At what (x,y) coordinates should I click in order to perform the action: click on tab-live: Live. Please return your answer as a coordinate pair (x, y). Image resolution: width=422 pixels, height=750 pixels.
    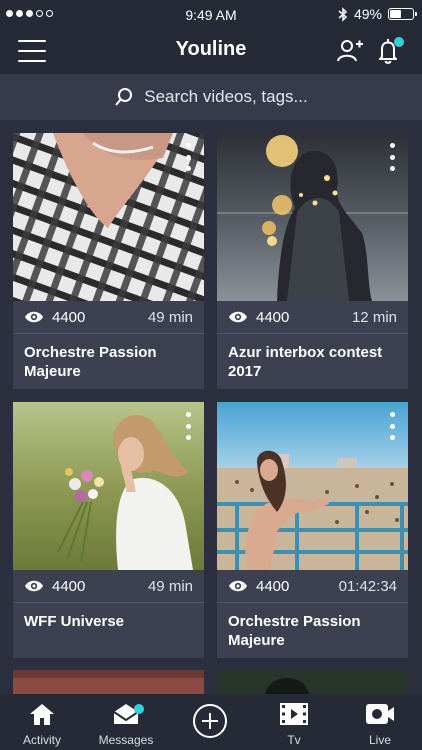
    Looking at the image, I should click on (380, 722).